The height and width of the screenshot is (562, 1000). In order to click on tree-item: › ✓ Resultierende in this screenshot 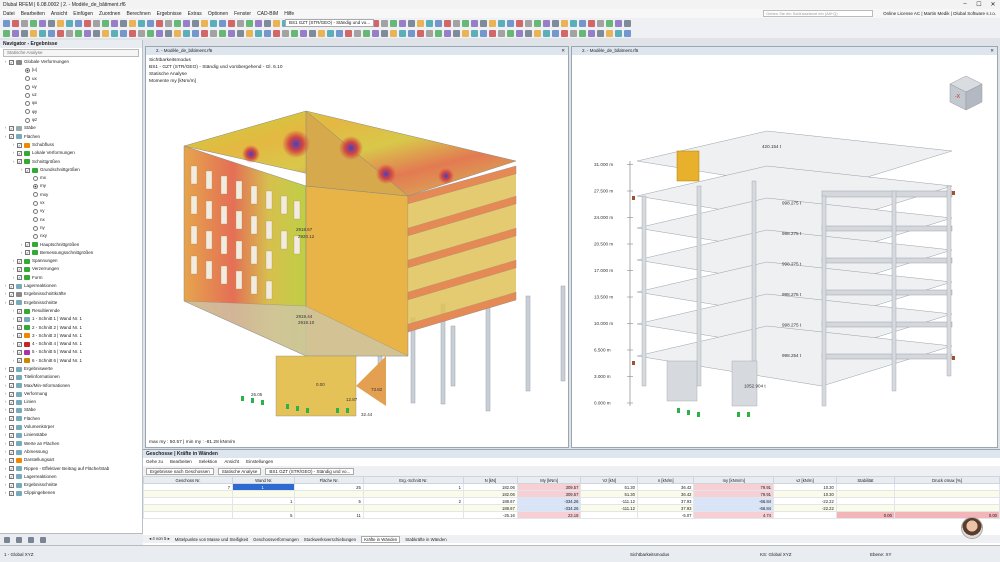, I will do `click(71, 311)`.